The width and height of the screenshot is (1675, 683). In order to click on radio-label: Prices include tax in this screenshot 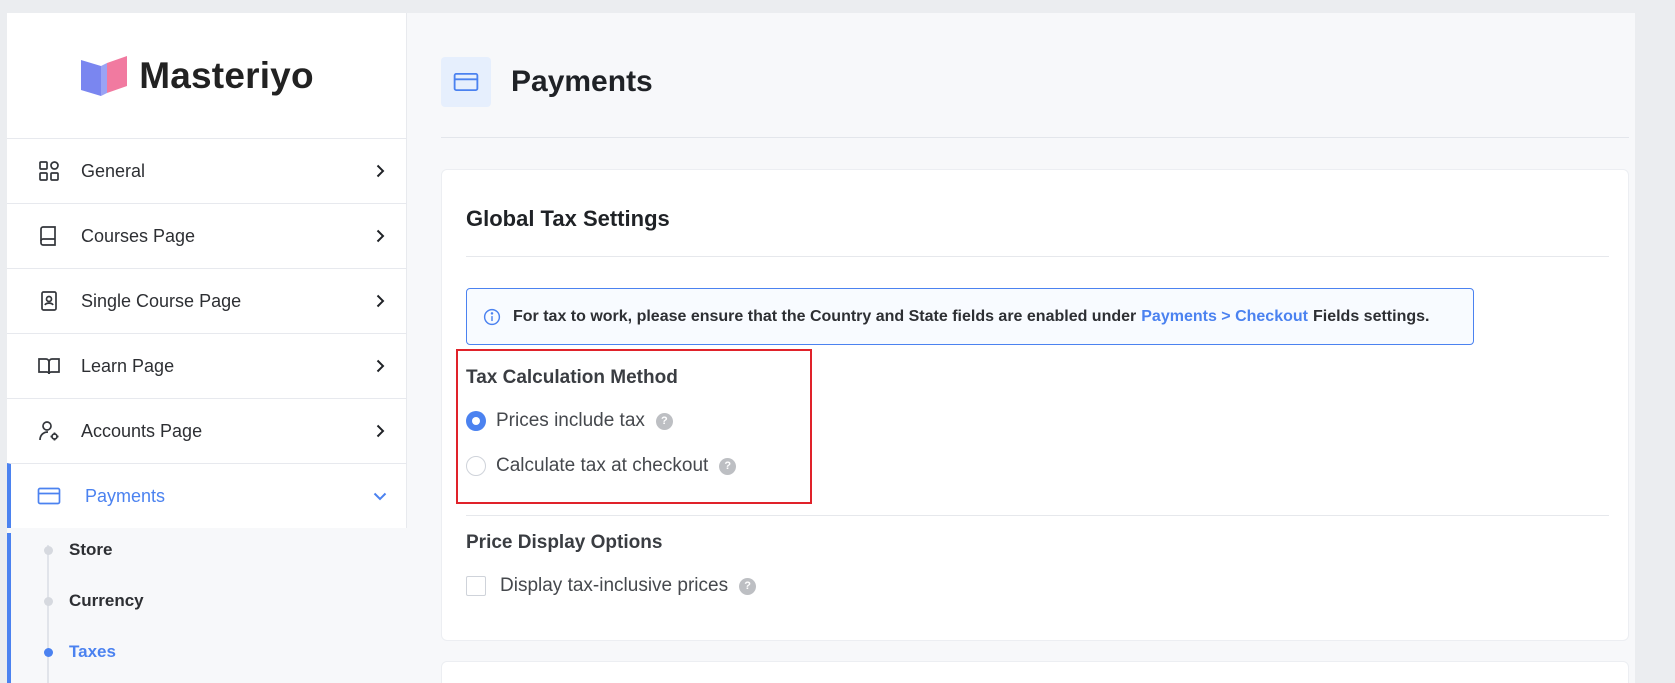, I will do `click(570, 420)`.